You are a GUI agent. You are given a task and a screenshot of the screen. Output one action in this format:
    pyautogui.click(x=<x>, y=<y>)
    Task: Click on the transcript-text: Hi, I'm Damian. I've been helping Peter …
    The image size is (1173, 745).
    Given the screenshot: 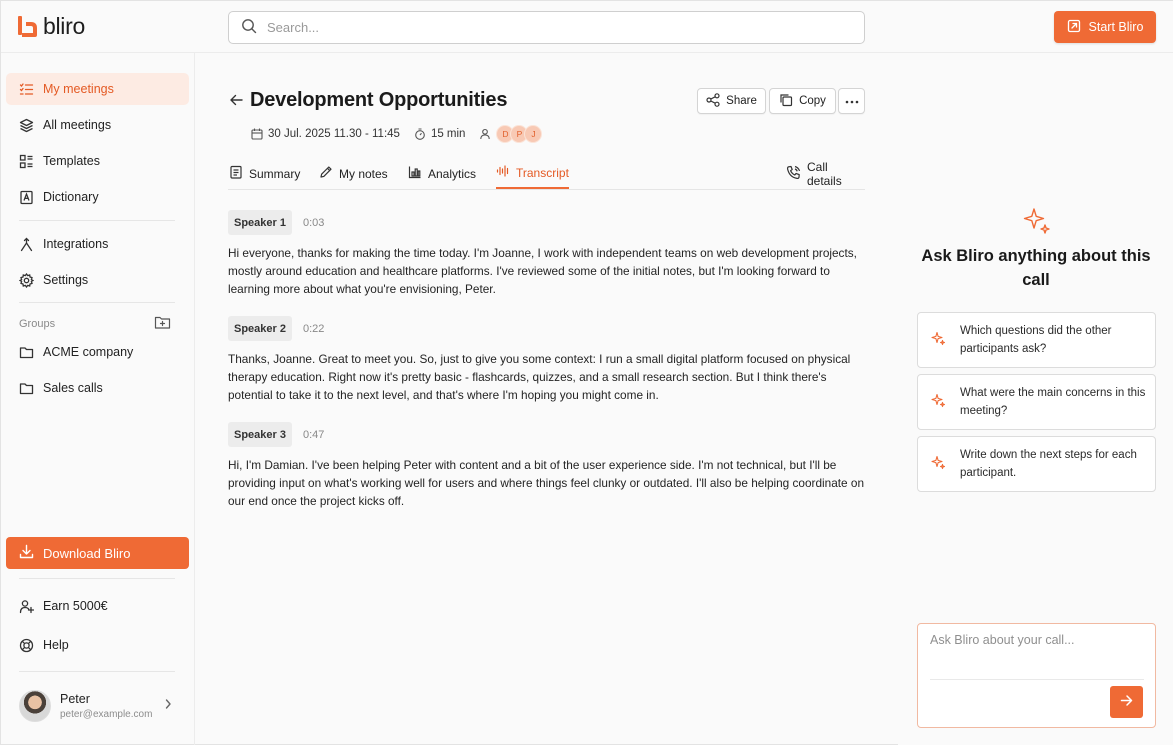 What is the action you would take?
    pyautogui.click(x=546, y=483)
    